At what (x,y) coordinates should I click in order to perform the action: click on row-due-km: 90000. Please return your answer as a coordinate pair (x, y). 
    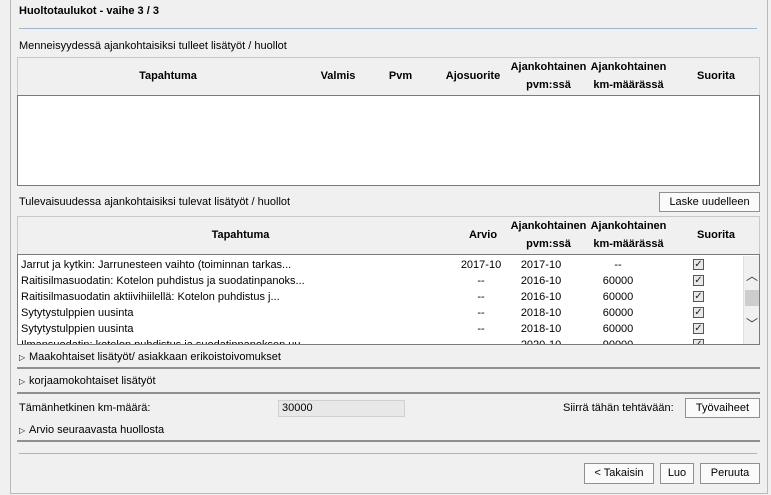
    Looking at the image, I should click on (618, 342).